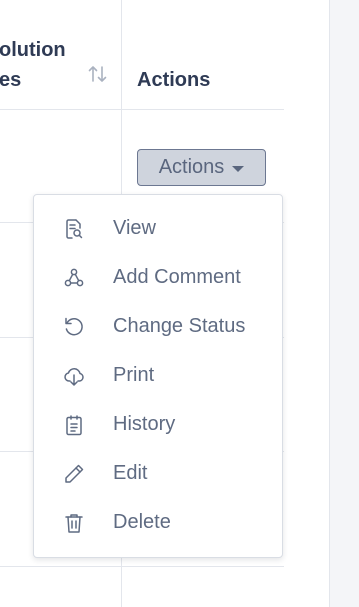  What do you see at coordinates (191, 167) in the screenshot?
I see `actions-button-label: Actions` at bounding box center [191, 167].